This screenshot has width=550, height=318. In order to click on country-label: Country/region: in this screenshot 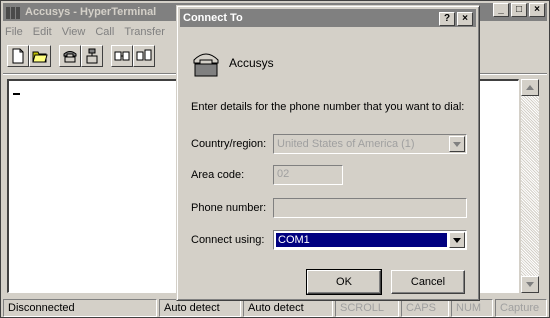, I will do `click(229, 144)`.